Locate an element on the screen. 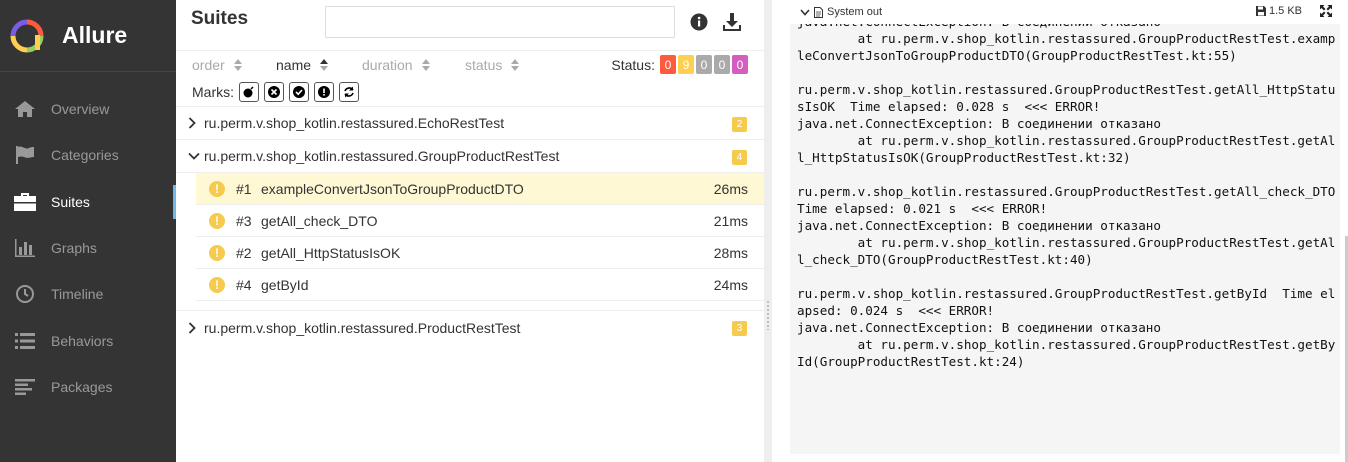 The height and width of the screenshot is (462, 1348). sort-asc-icon is located at coordinates (324, 64).